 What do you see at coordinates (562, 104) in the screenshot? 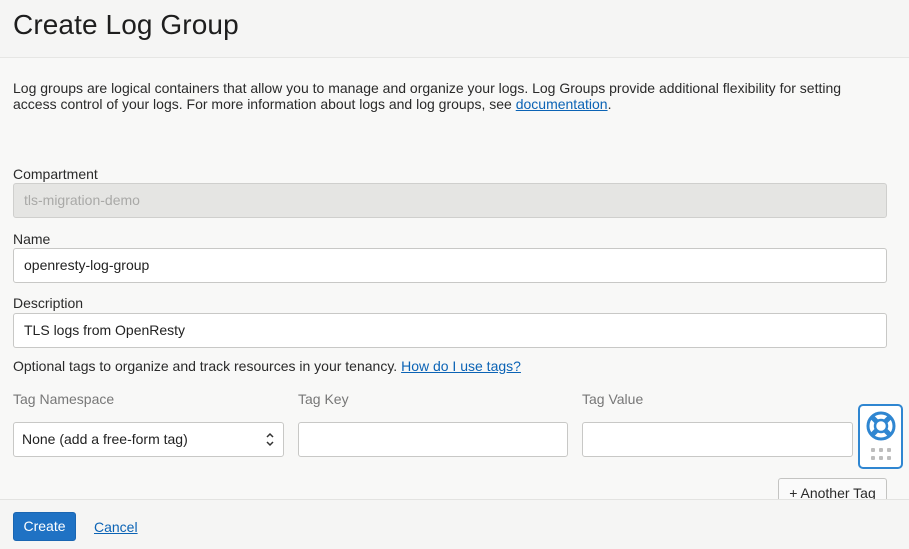
I see `documentation-link: documentation` at bounding box center [562, 104].